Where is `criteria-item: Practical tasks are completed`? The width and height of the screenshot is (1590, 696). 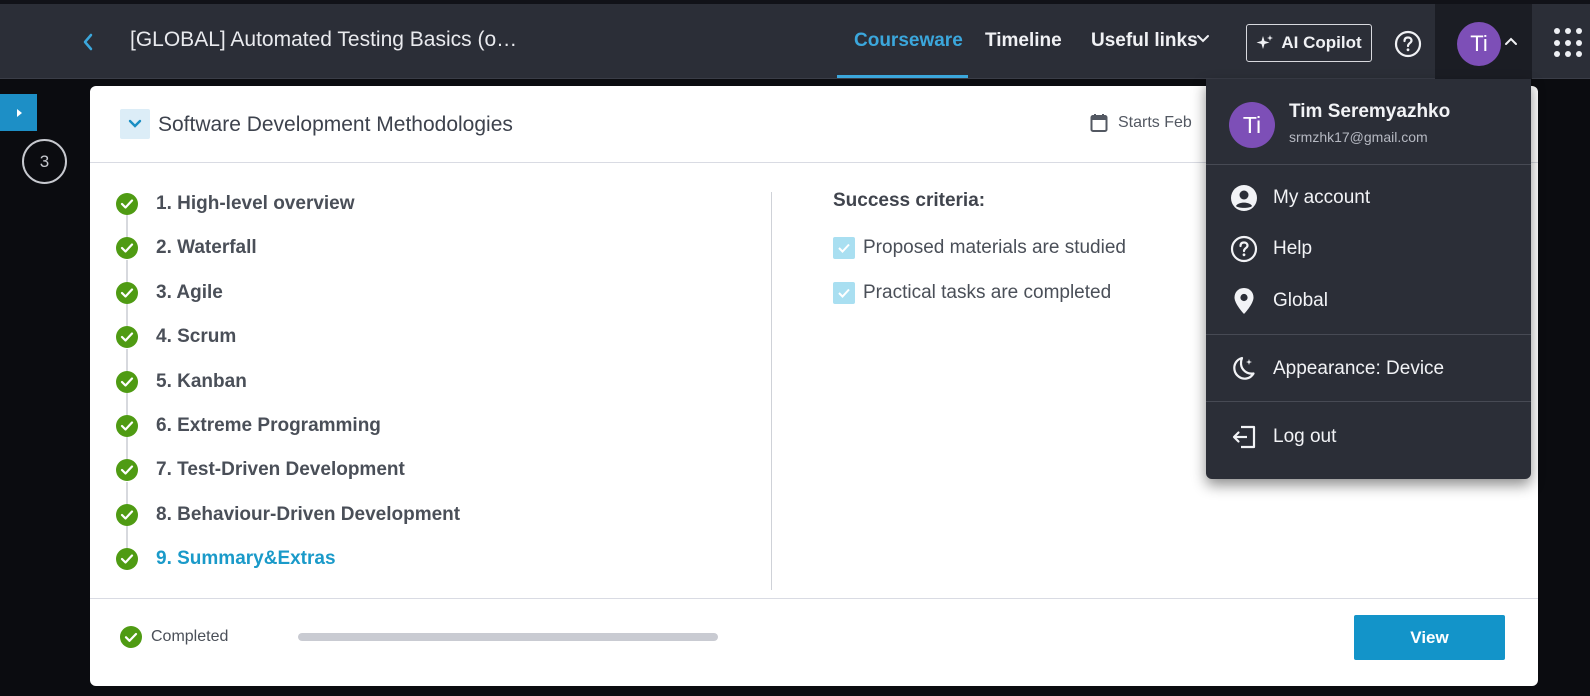
criteria-item: Practical tasks are completed is located at coordinates (972, 293).